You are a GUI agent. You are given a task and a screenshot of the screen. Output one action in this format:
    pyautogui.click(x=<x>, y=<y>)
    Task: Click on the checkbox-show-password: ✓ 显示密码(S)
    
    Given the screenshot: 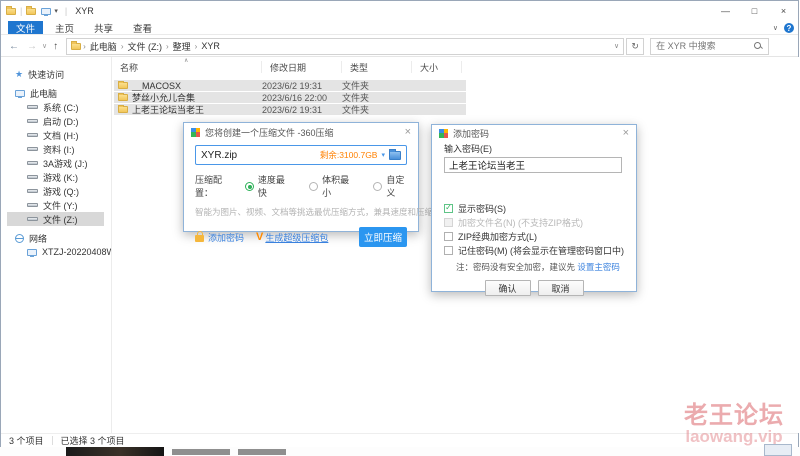 What is the action you would take?
    pyautogui.click(x=534, y=208)
    